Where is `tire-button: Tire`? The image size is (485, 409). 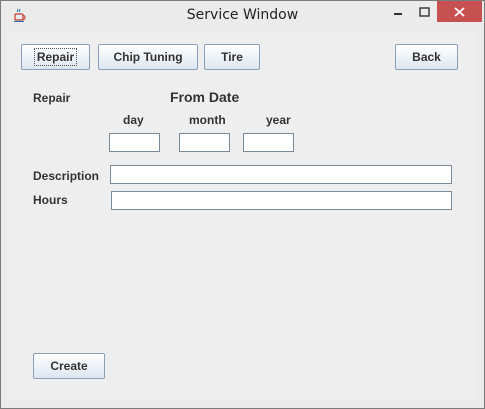 tire-button: Tire is located at coordinates (232, 57).